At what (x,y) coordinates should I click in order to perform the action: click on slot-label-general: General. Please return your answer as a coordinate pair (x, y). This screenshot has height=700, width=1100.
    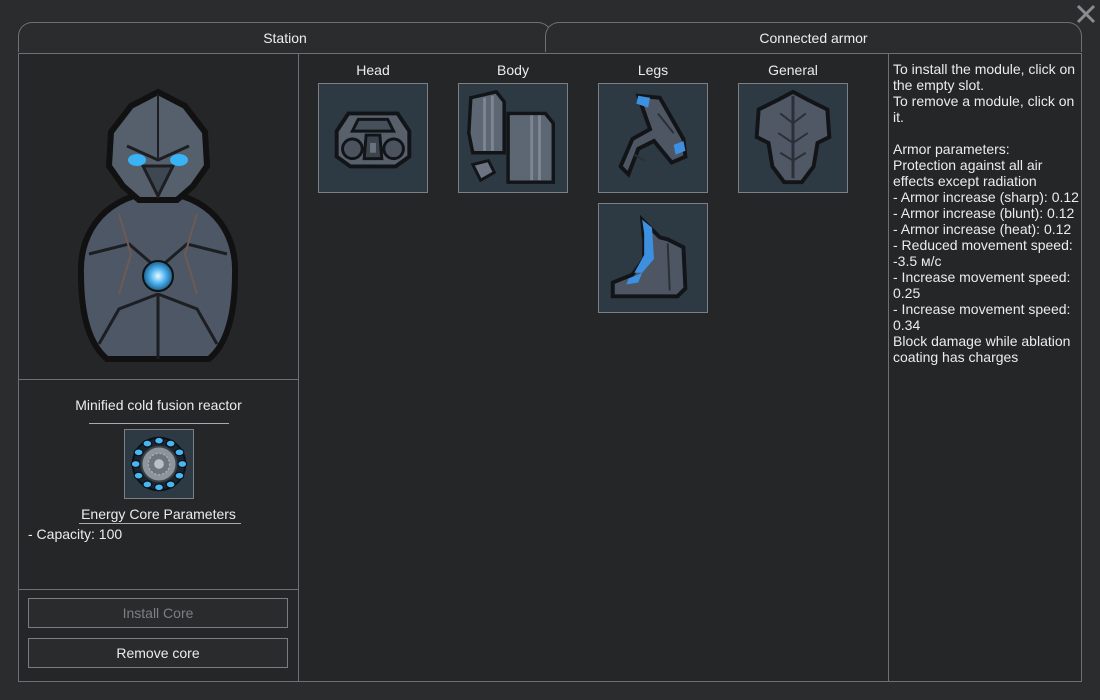
    Looking at the image, I should click on (793, 70).